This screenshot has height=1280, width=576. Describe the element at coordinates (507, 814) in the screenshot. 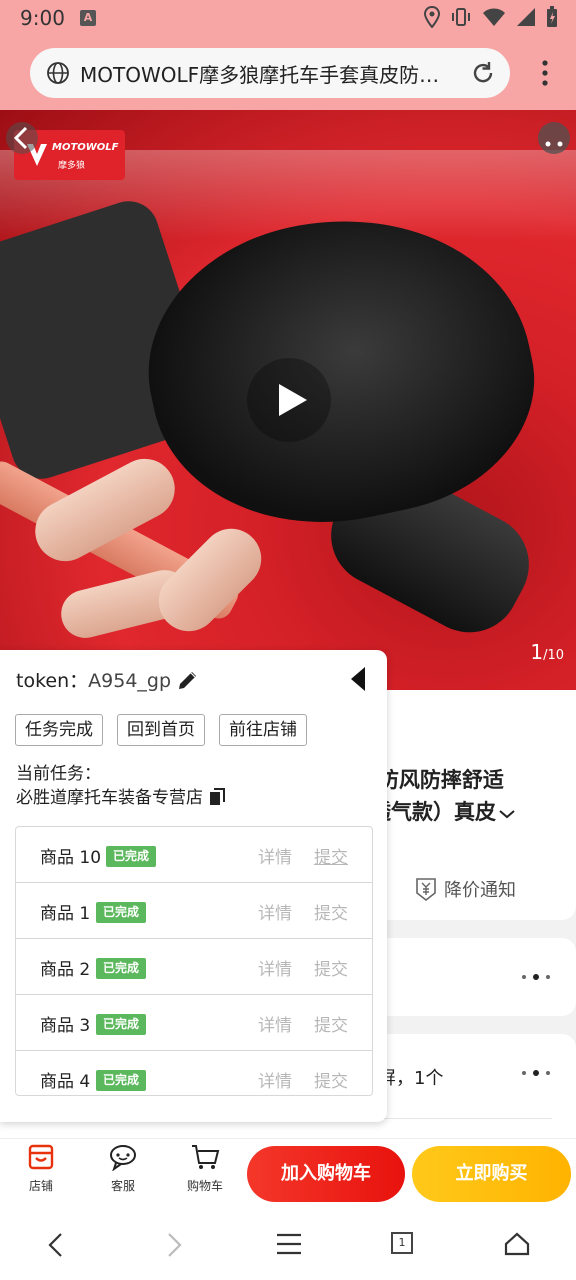

I see `chevron-down-icon` at that location.